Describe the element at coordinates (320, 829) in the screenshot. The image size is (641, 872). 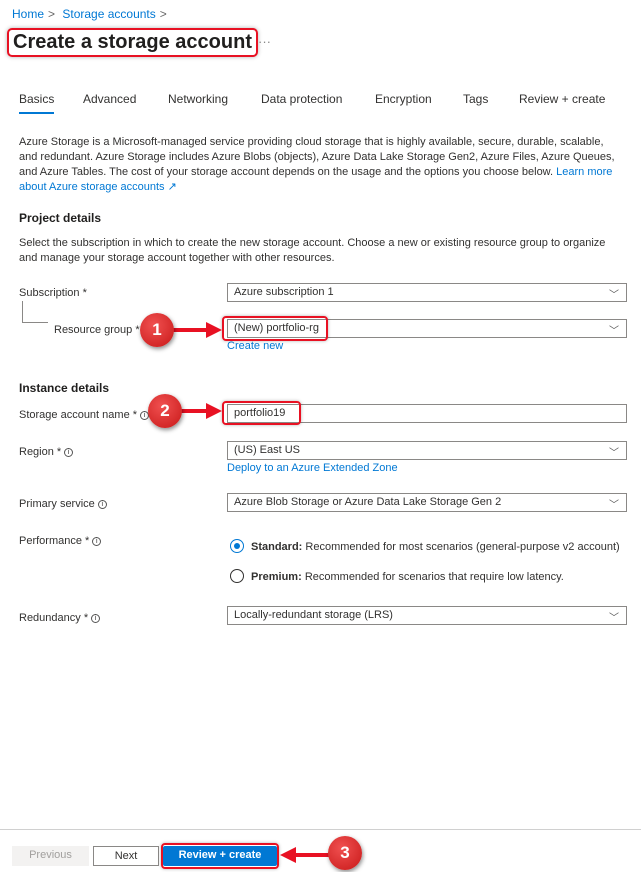
I see `footer-divider` at that location.